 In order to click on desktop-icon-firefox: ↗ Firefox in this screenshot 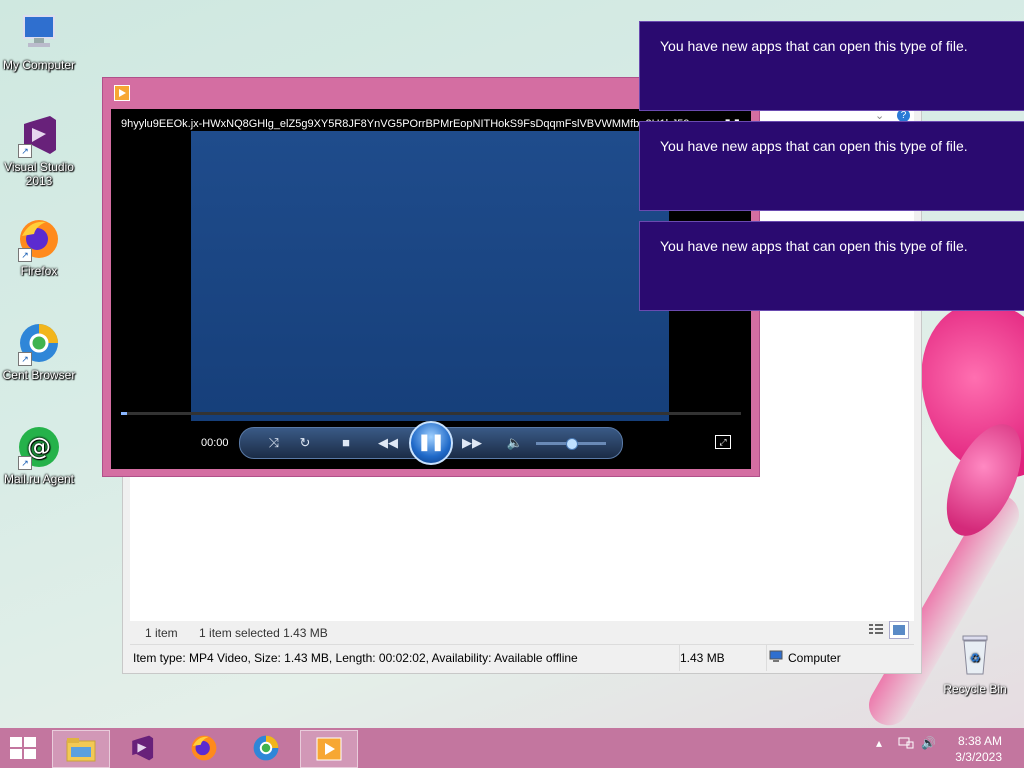, I will do `click(39, 247)`.